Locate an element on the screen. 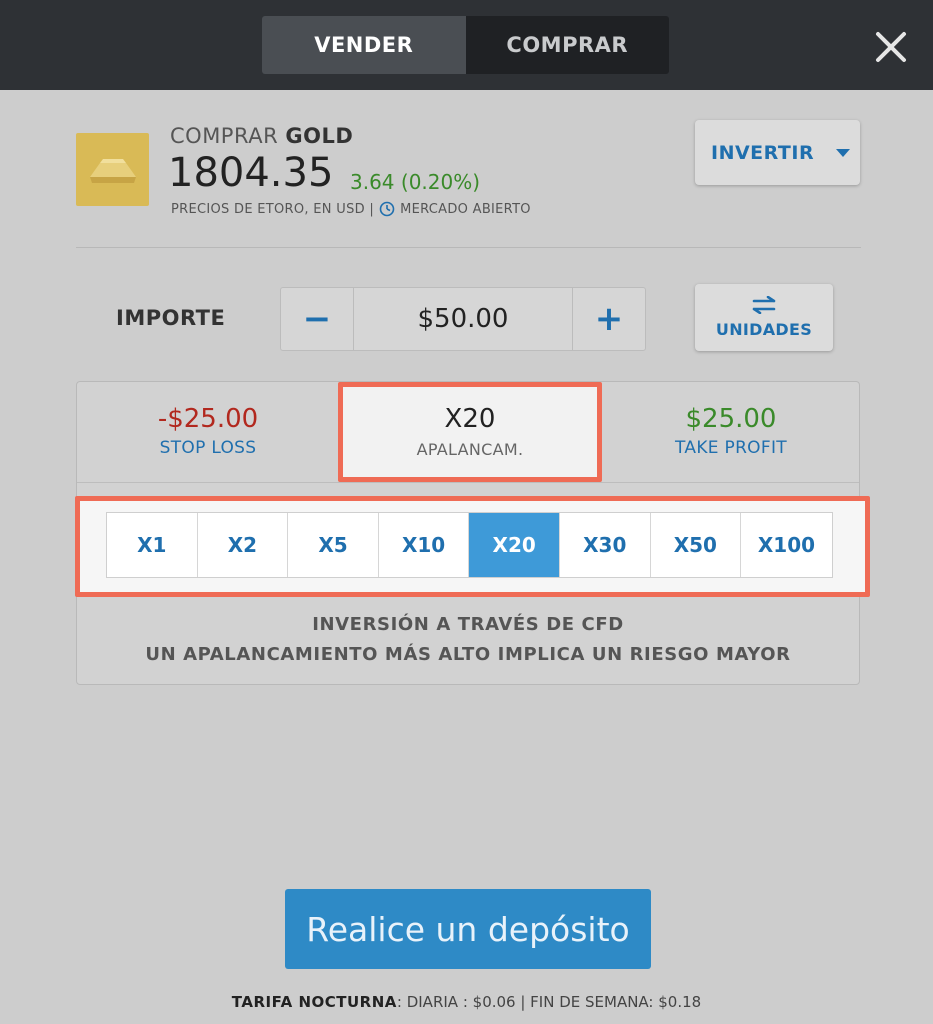 The image size is (933, 1024). stop-loss-value: -$25.00 is located at coordinates (208, 419).